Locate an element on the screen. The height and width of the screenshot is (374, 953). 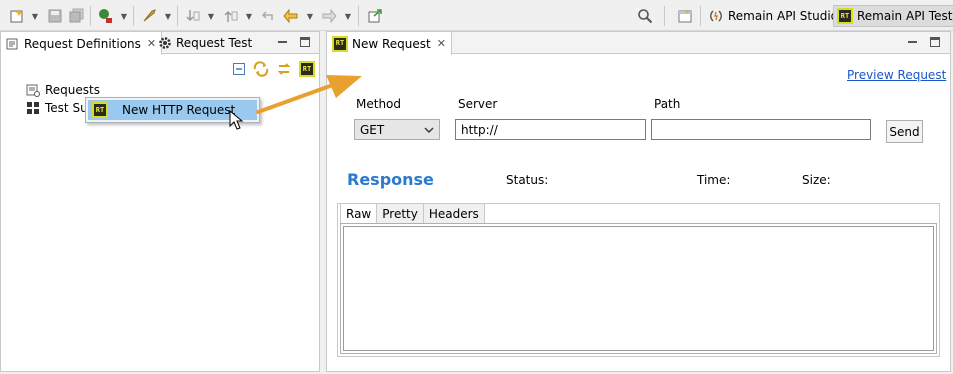
time-label: Time: is located at coordinates (714, 180).